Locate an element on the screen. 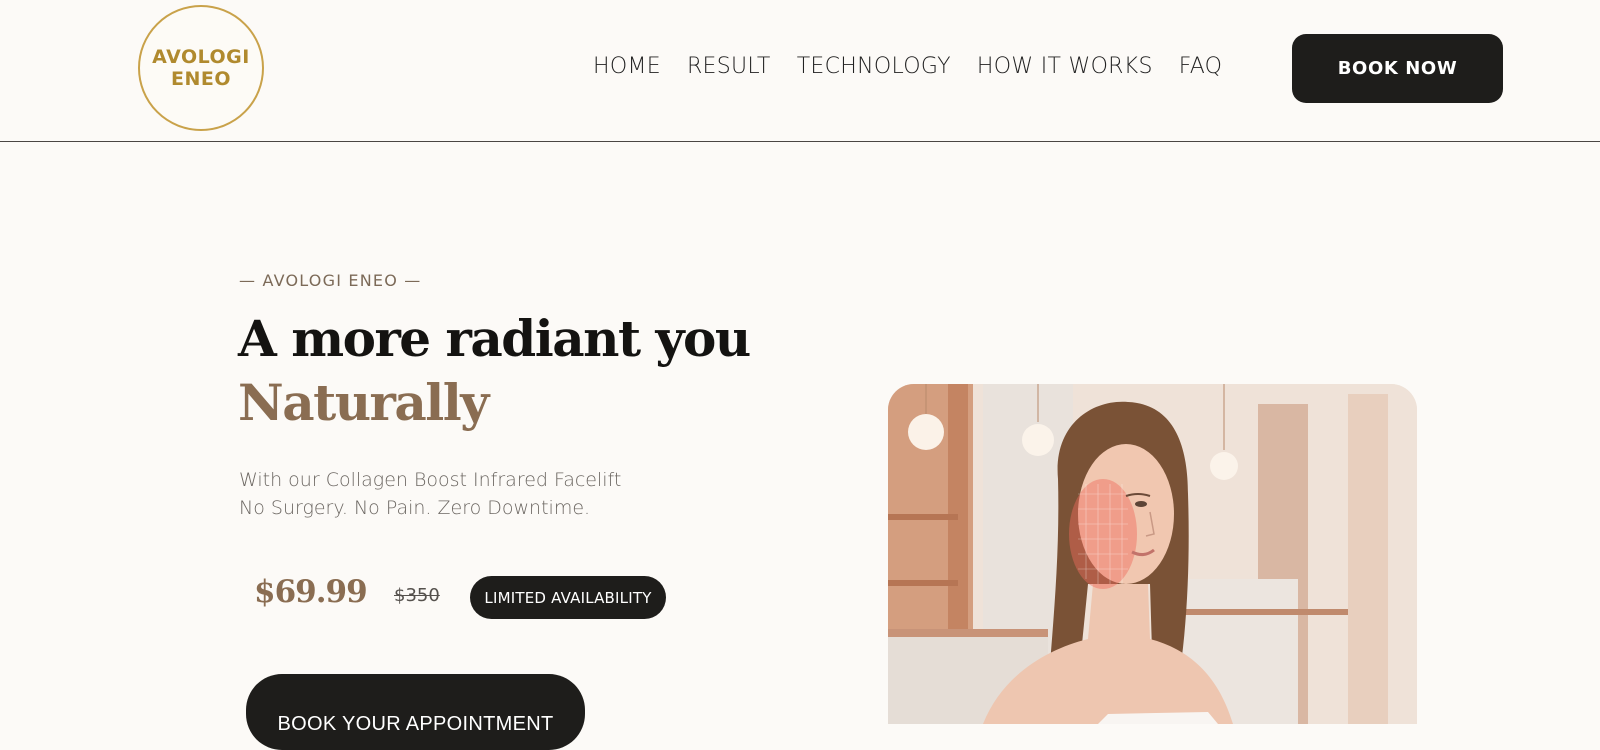  original-price: $350 is located at coordinates (417, 595).